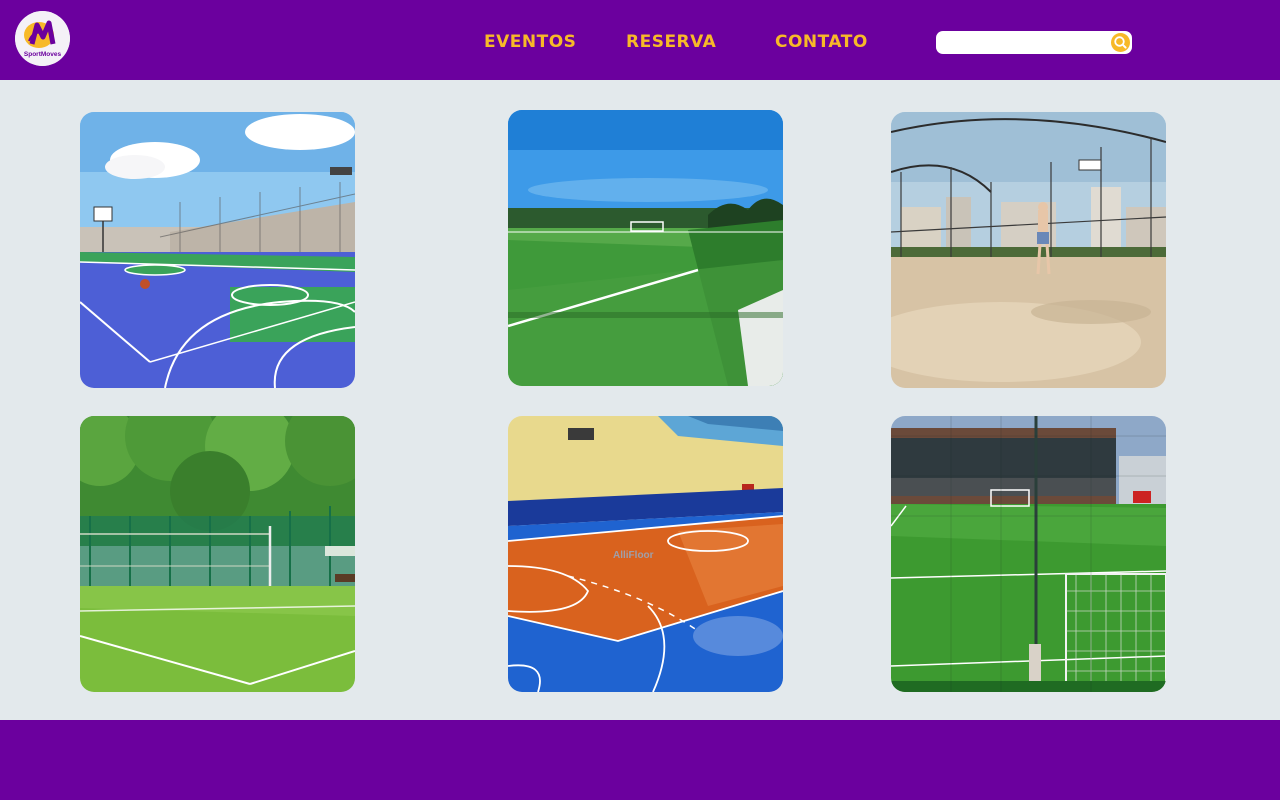  What do you see at coordinates (671, 42) in the screenshot?
I see `nav-link-reserva: RESERVA` at bounding box center [671, 42].